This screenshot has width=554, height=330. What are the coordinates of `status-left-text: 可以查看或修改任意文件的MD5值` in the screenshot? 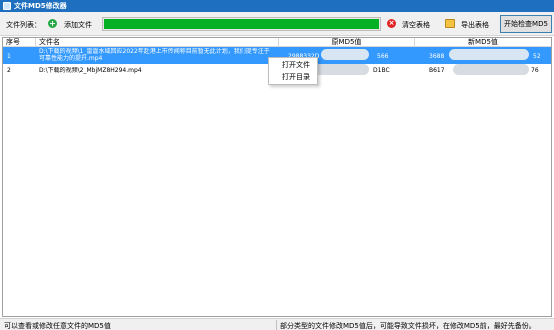 It's located at (57, 326).